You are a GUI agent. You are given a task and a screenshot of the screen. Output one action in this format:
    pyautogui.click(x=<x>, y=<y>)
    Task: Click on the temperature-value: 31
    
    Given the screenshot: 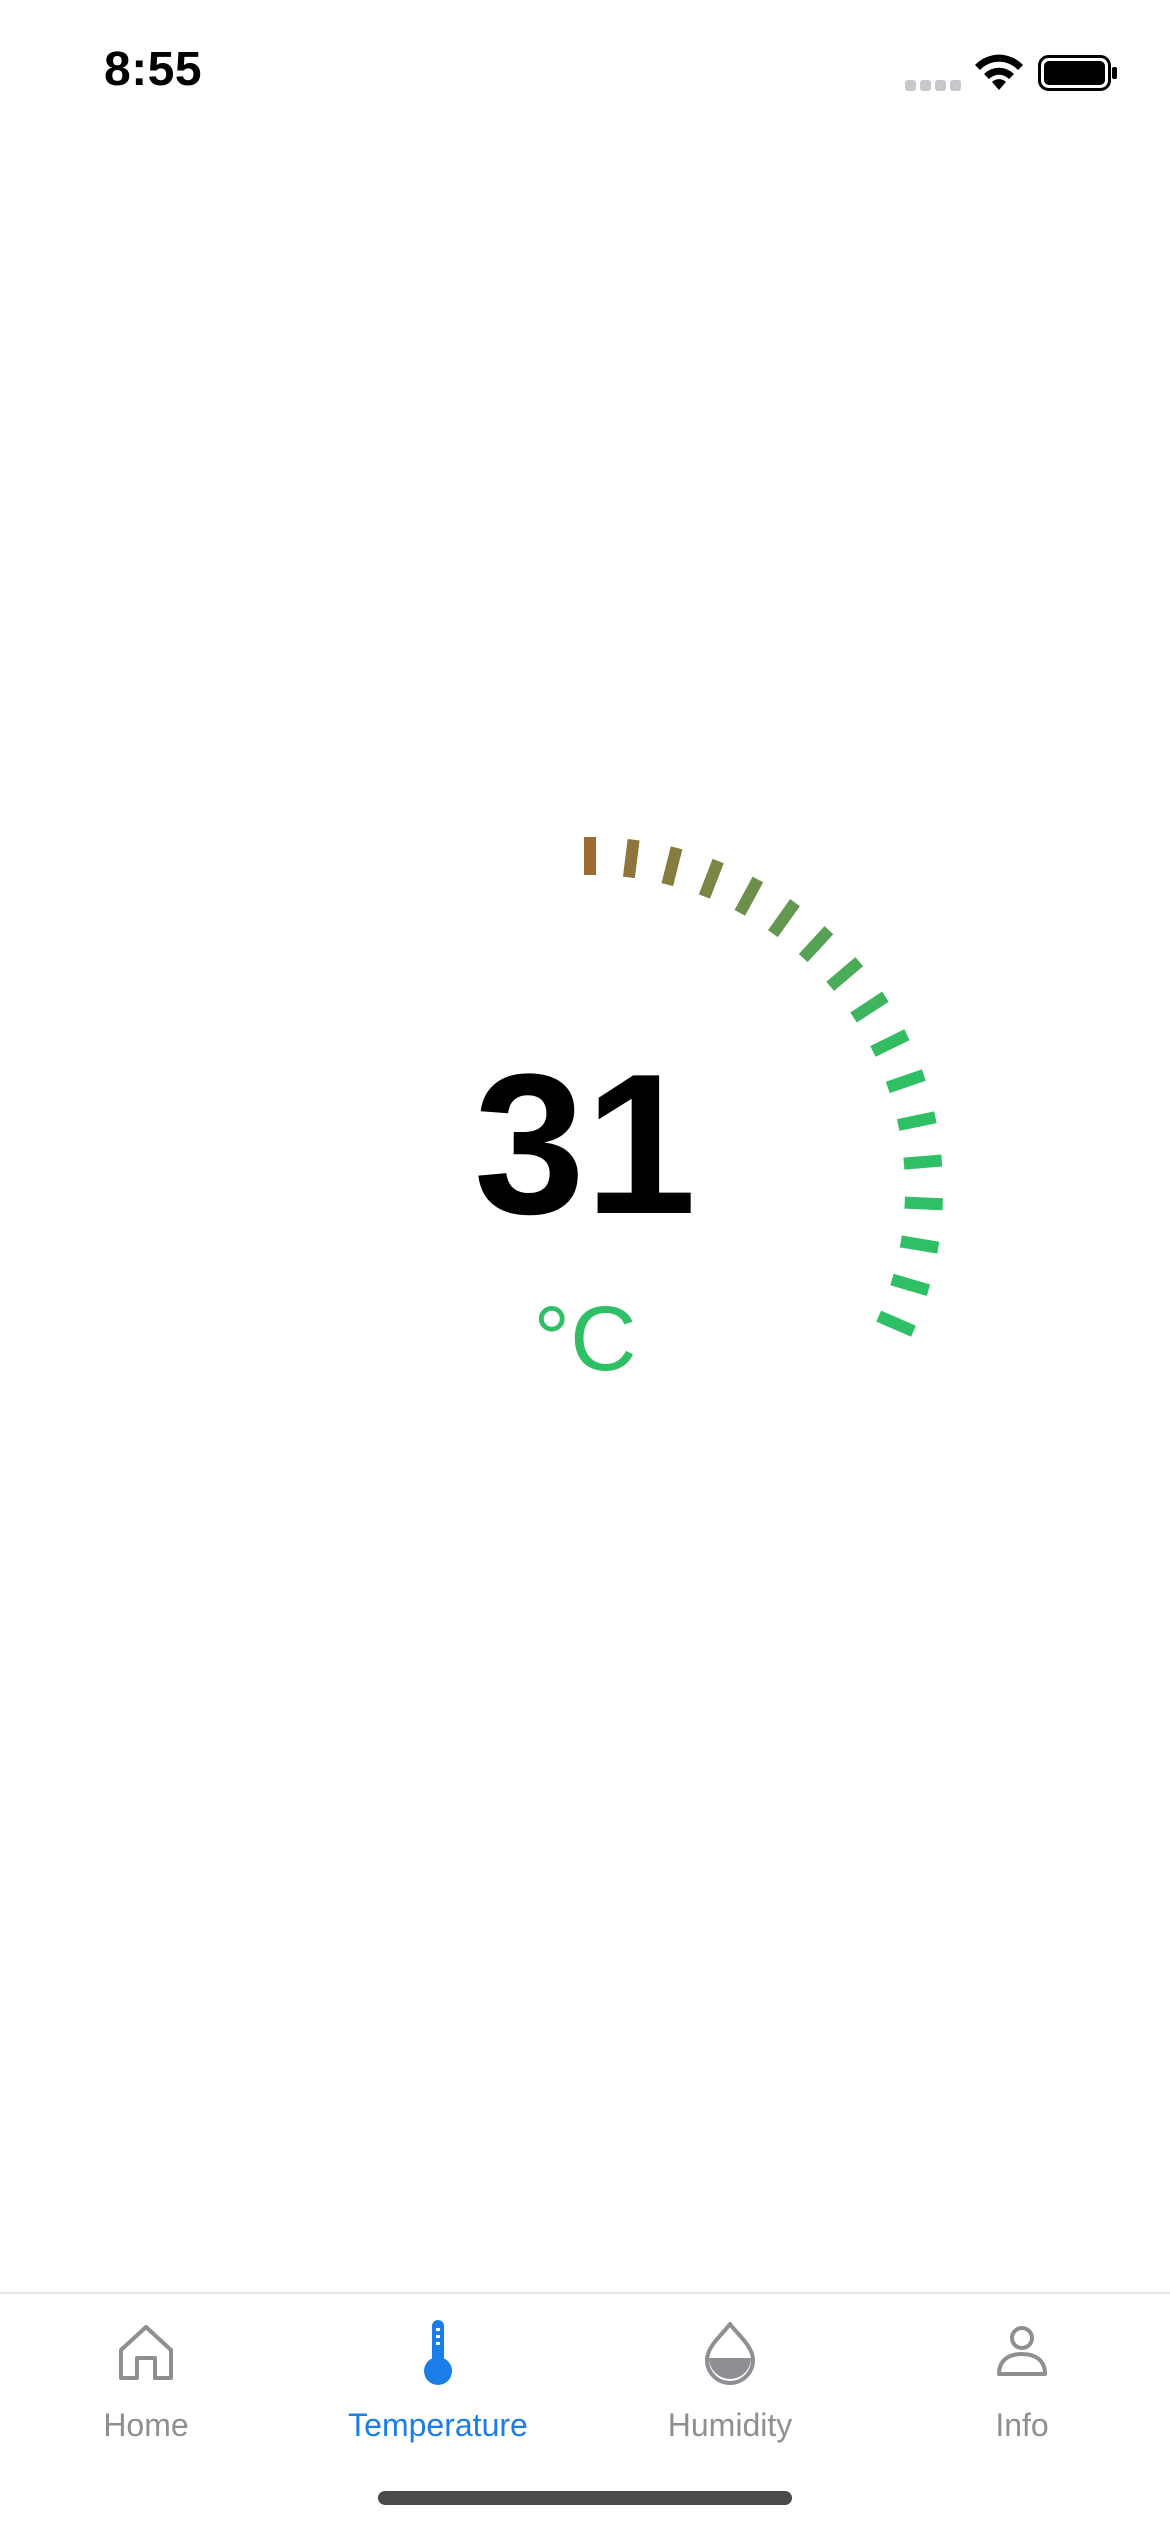 What is the action you would take?
    pyautogui.click(x=585, y=1144)
    